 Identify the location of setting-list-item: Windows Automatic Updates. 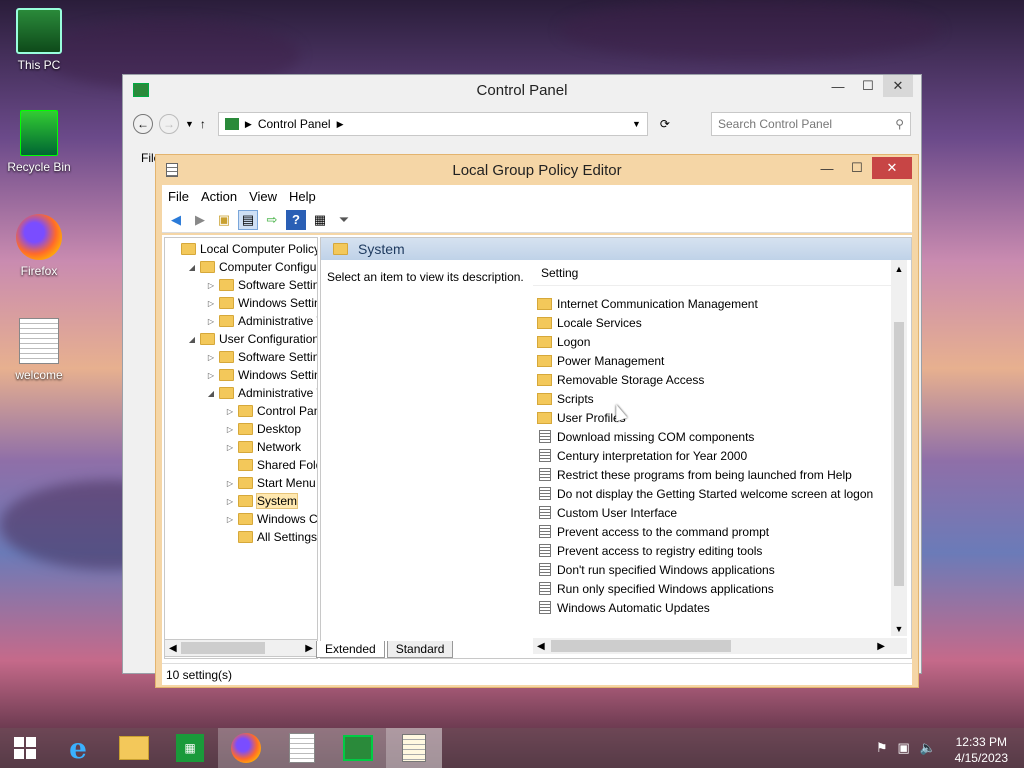
(623, 607).